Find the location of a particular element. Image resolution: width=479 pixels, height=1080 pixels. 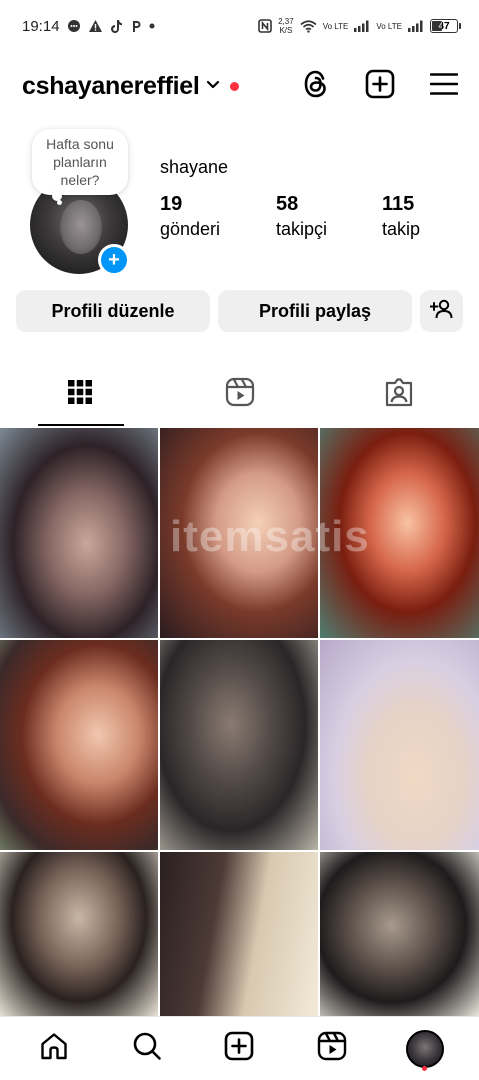

header-actions is located at coordinates (380, 86).